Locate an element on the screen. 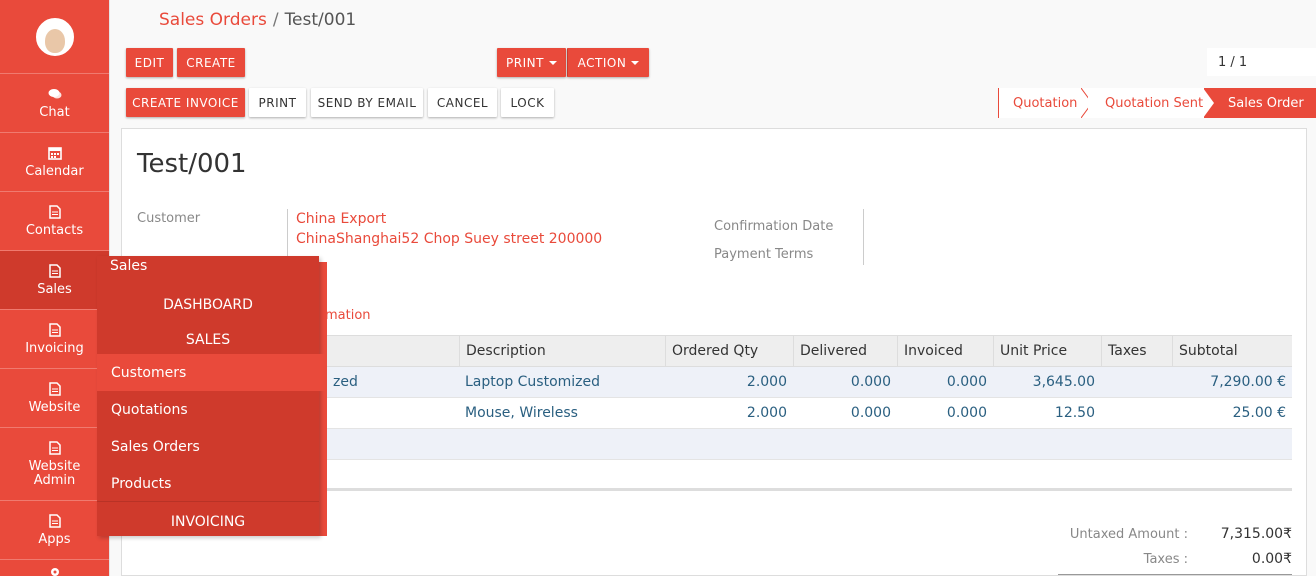  sidebar-item-sales: Sales is located at coordinates (54, 280).